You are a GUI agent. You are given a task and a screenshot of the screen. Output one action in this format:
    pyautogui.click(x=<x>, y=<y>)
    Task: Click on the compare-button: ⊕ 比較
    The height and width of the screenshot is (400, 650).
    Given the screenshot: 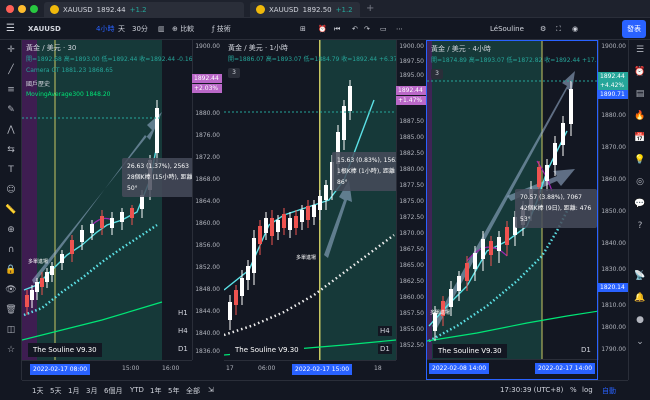 What is the action you would take?
    pyautogui.click(x=183, y=29)
    